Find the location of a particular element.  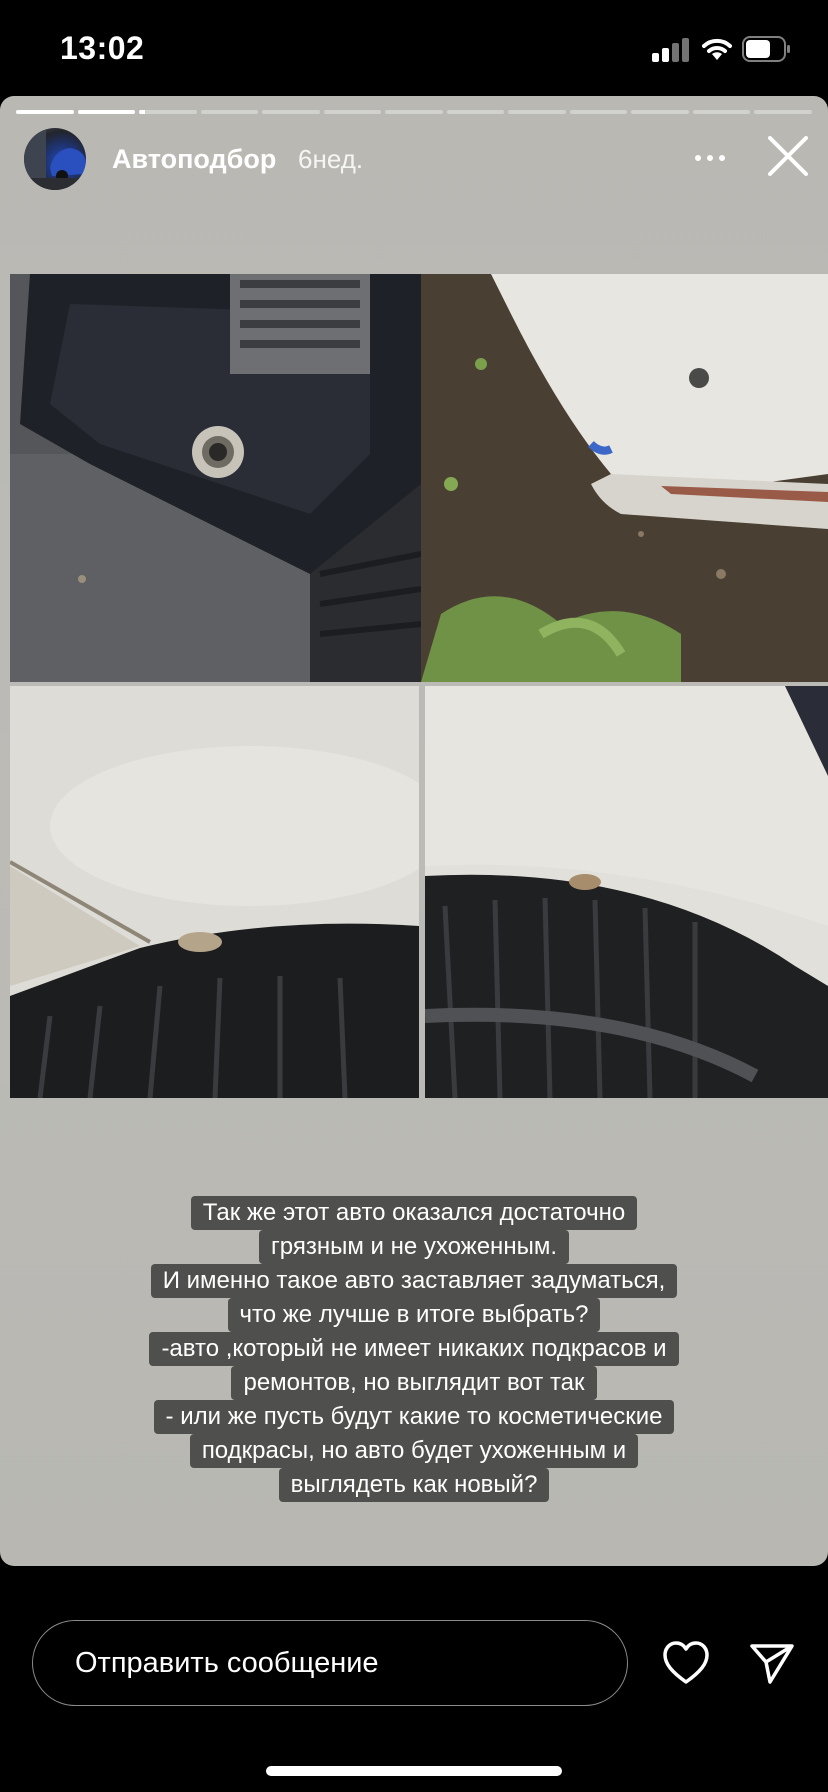

more-icon is located at coordinates (710, 158).